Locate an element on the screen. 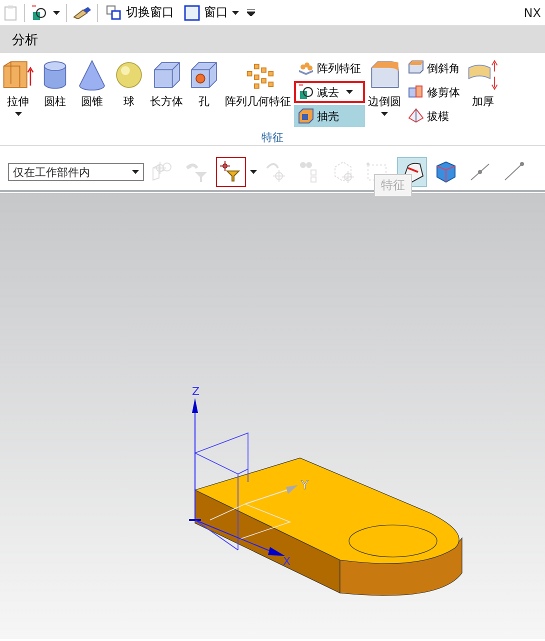 The width and height of the screenshot is (545, 641). axis-label: Z is located at coordinates (196, 391).